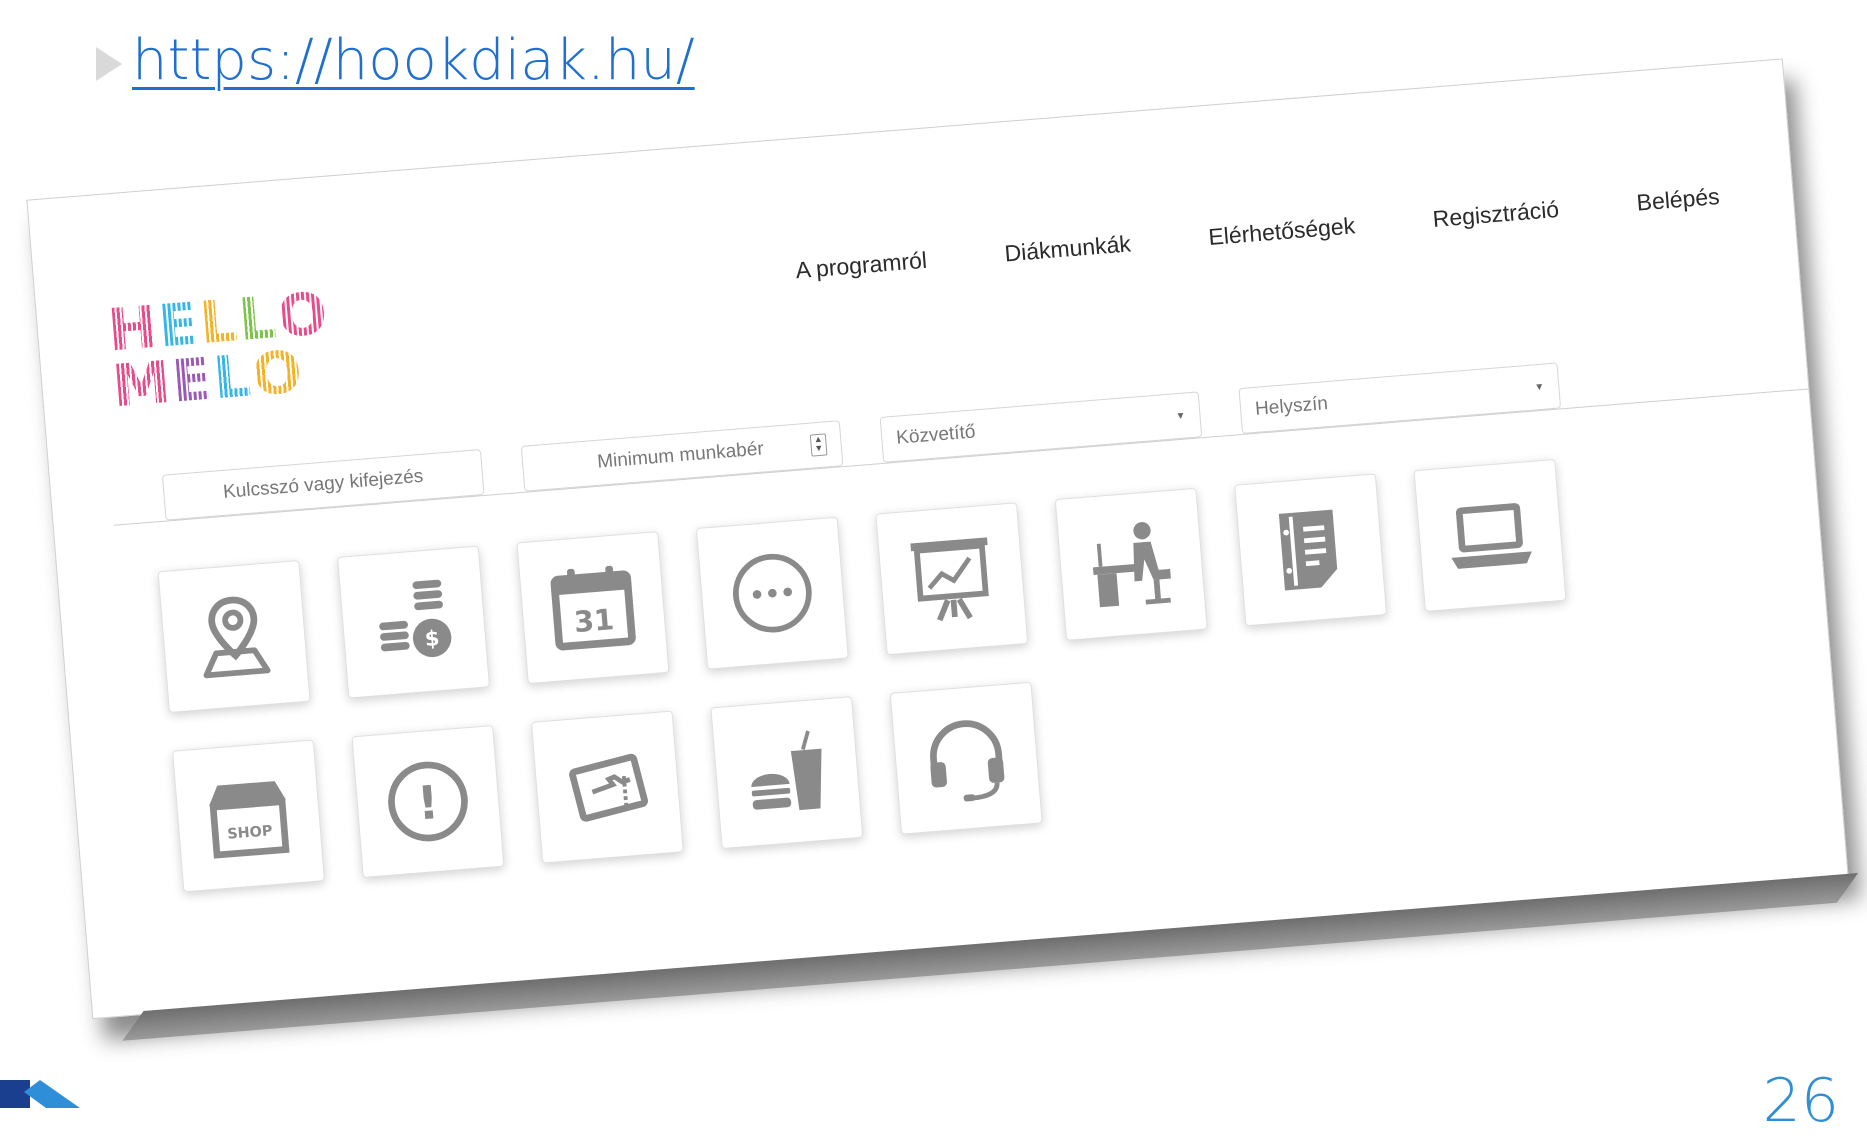 The height and width of the screenshot is (1136, 1867). What do you see at coordinates (818, 445) in the screenshot?
I see `stepper-icon: ▲ ▼` at bounding box center [818, 445].